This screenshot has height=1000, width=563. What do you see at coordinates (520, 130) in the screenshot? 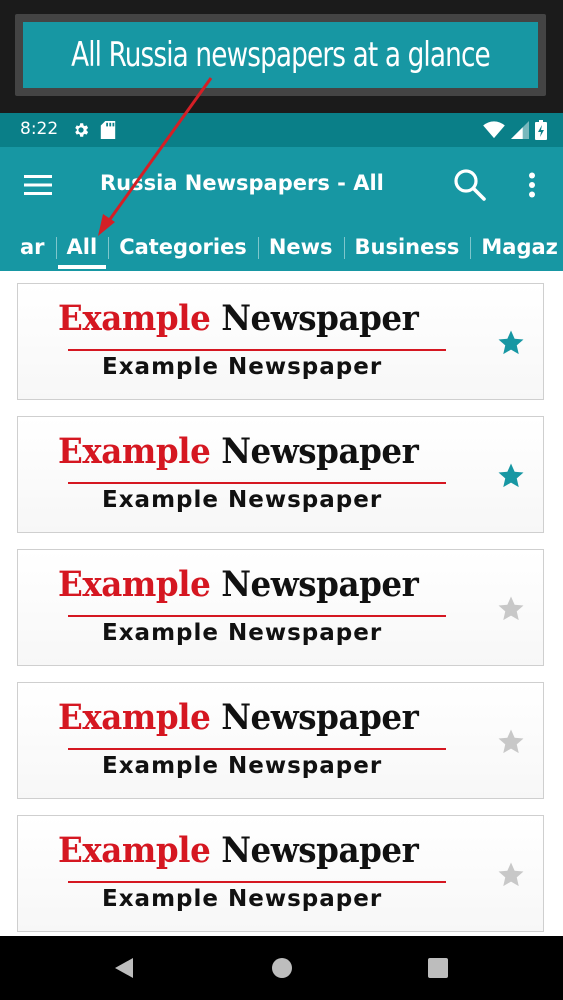
I see `signal-icon` at bounding box center [520, 130].